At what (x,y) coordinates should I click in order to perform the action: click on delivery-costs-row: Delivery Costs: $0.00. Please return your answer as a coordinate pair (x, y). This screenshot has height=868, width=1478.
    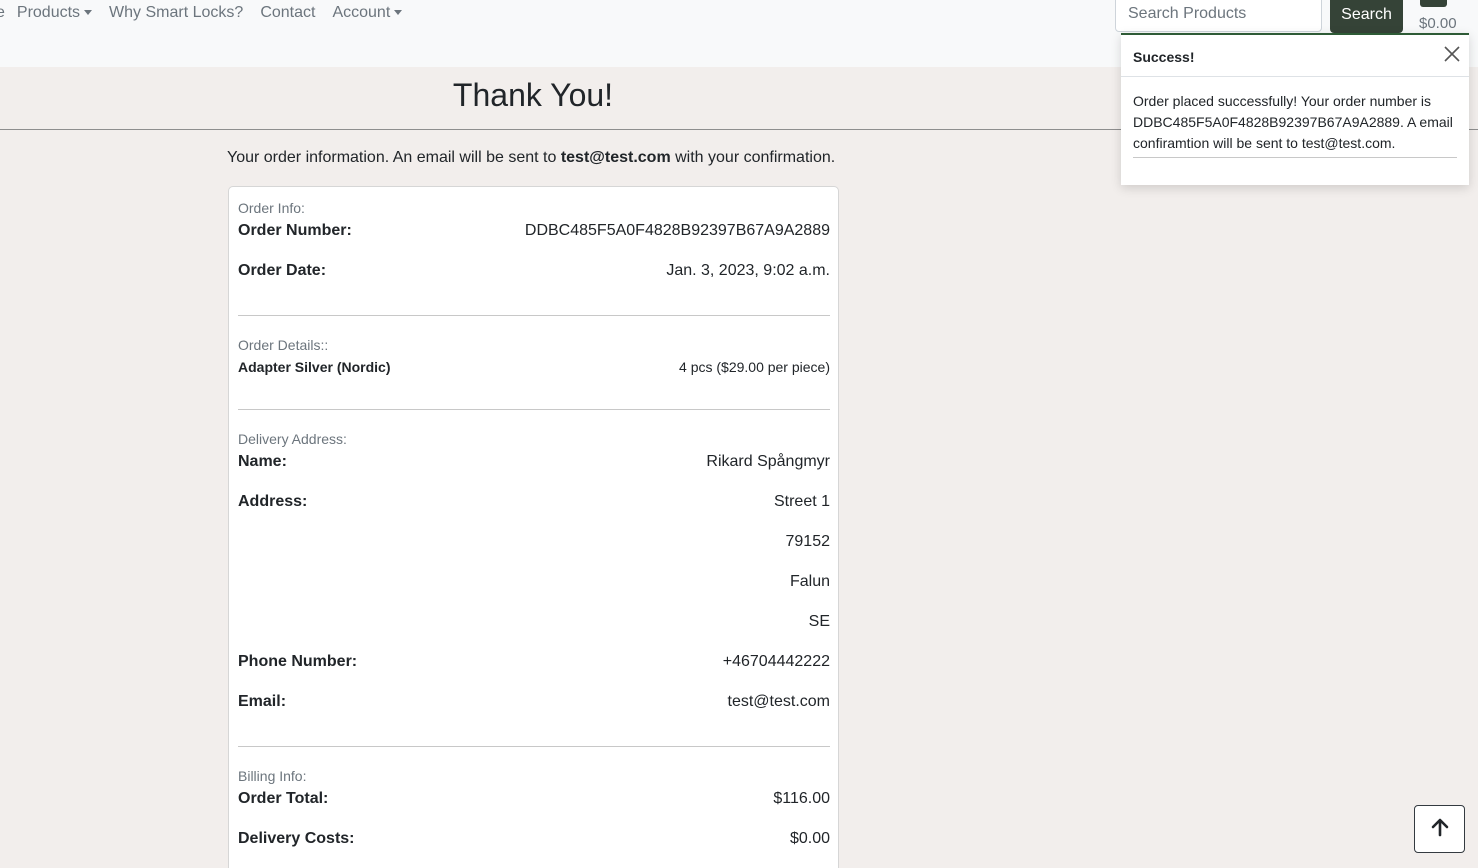
    Looking at the image, I should click on (534, 839).